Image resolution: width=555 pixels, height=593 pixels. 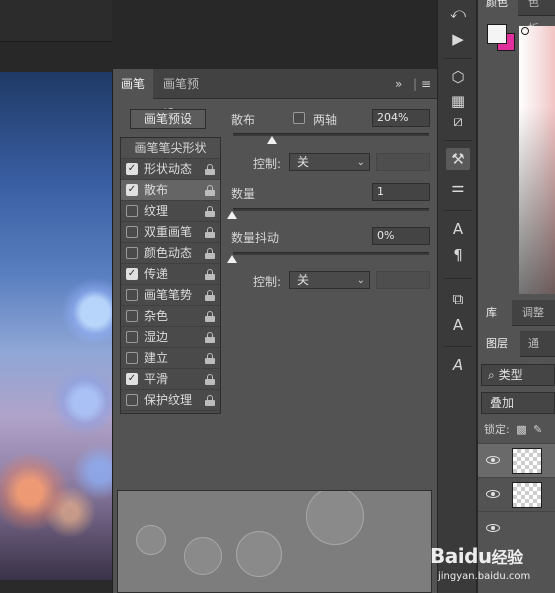 I want to click on character-styles-icon: A, so click(x=458, y=325).